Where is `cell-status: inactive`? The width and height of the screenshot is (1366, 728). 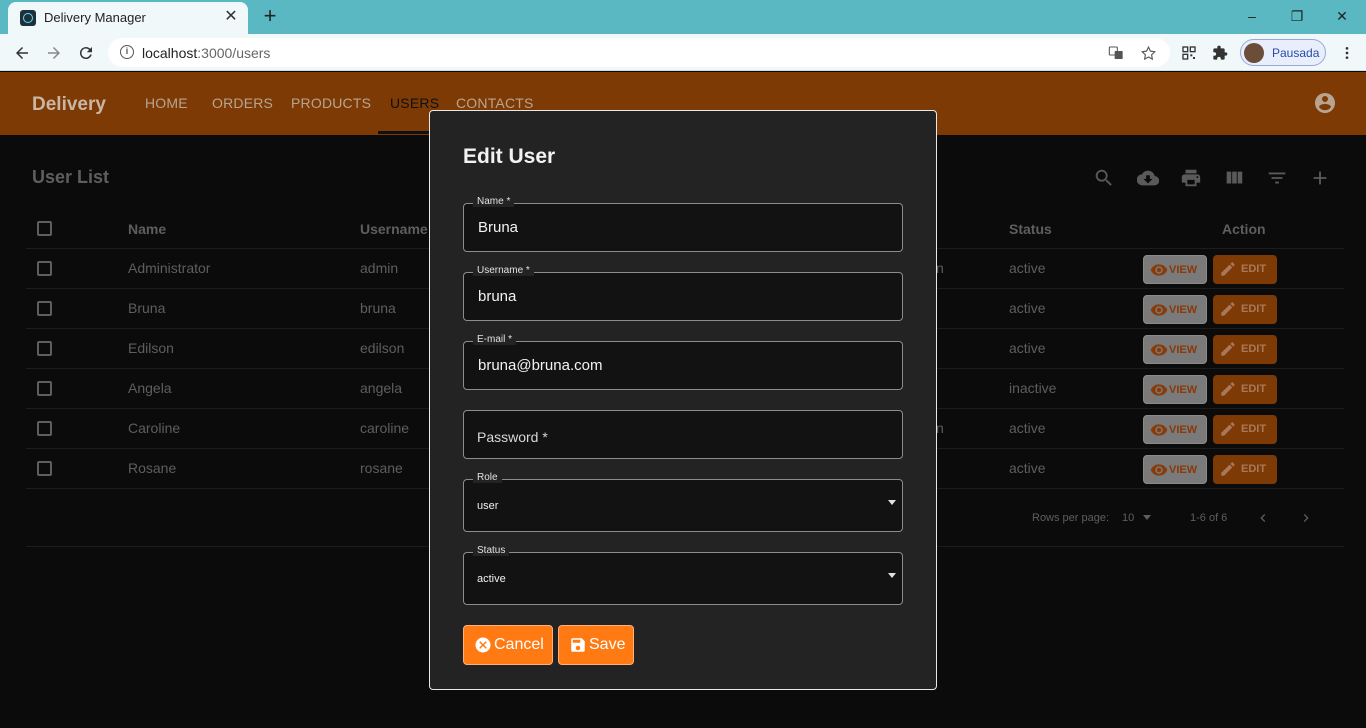
cell-status: inactive is located at coordinates (1033, 388).